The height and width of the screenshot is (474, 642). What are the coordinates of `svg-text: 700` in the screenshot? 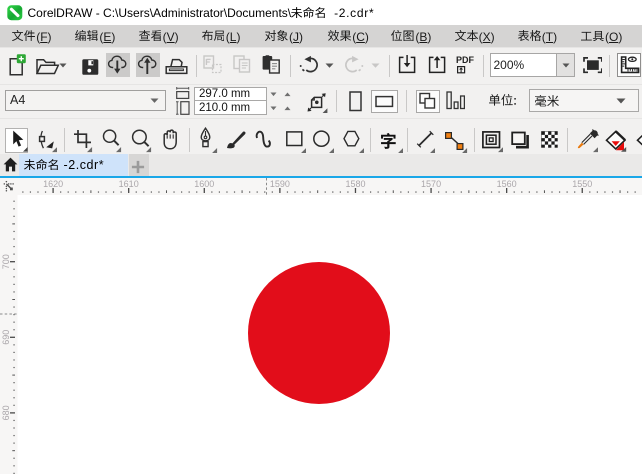 It's located at (6, 261).